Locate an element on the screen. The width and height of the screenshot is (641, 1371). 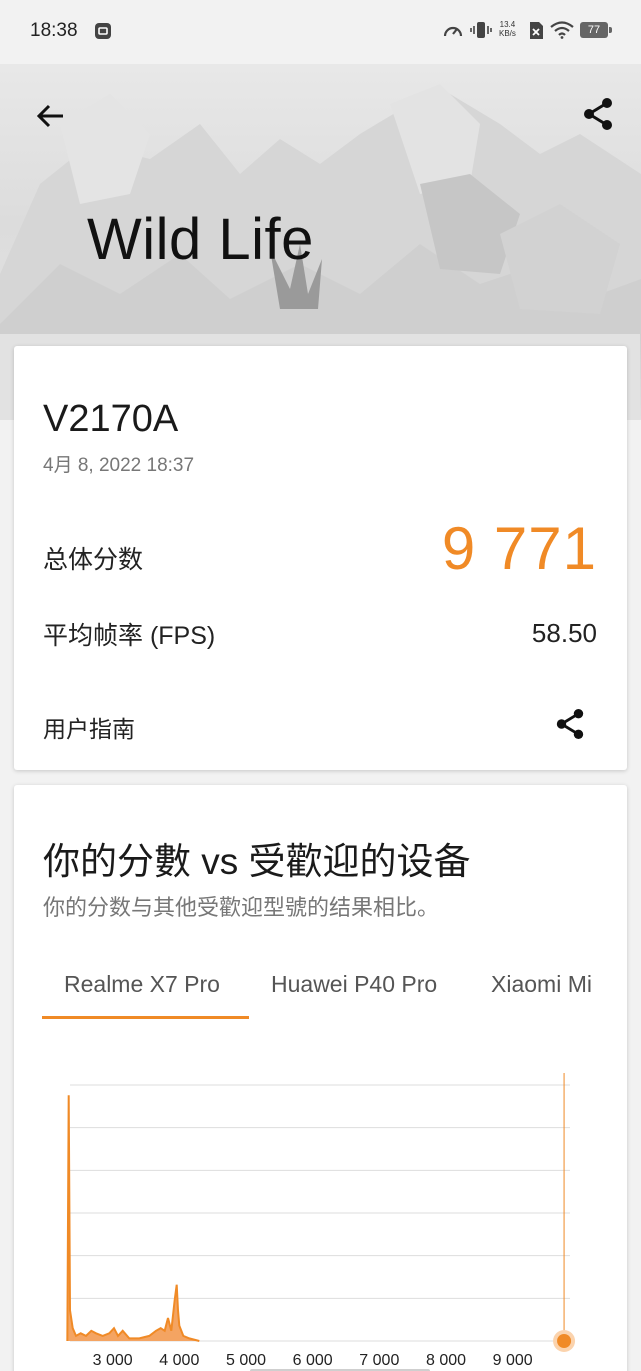
x-tick-label: 8 000 is located at coordinates (446, 1360).